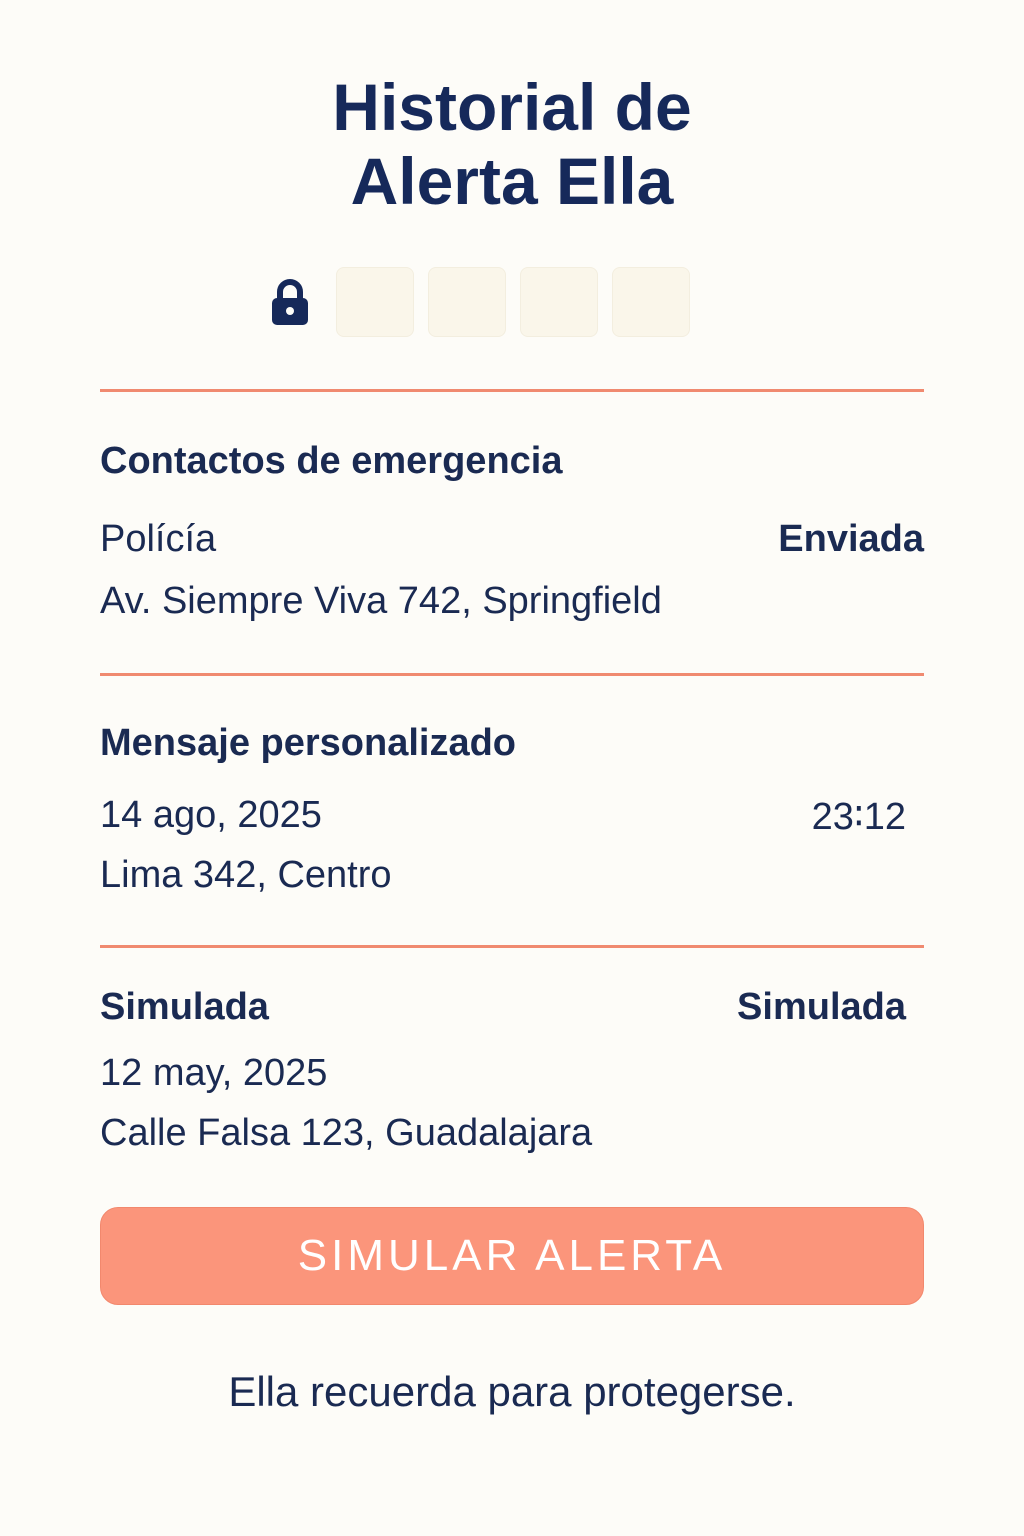 The image size is (1024, 1536). Describe the element at coordinates (331, 461) in the screenshot. I see `entry-title: Contactos de emergencia` at that location.